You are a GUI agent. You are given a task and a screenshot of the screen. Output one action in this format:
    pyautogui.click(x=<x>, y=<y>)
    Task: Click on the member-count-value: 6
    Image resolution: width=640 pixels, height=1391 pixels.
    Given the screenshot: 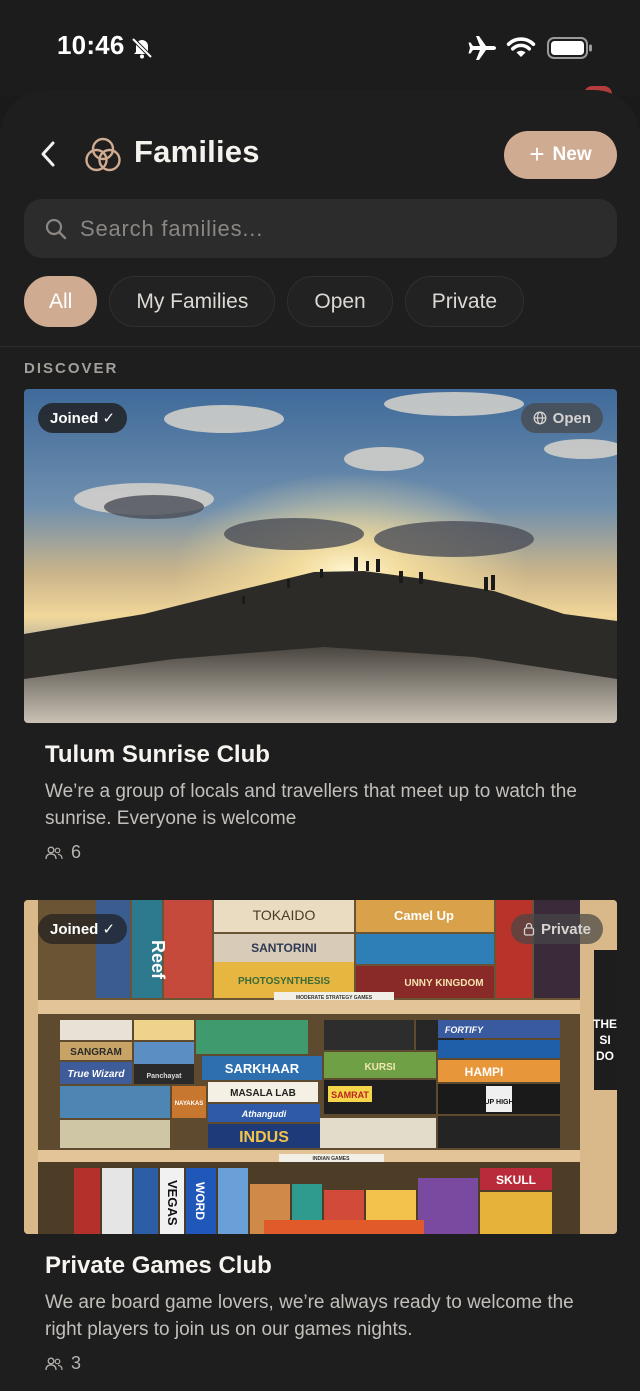 What is the action you would take?
    pyautogui.click(x=76, y=852)
    